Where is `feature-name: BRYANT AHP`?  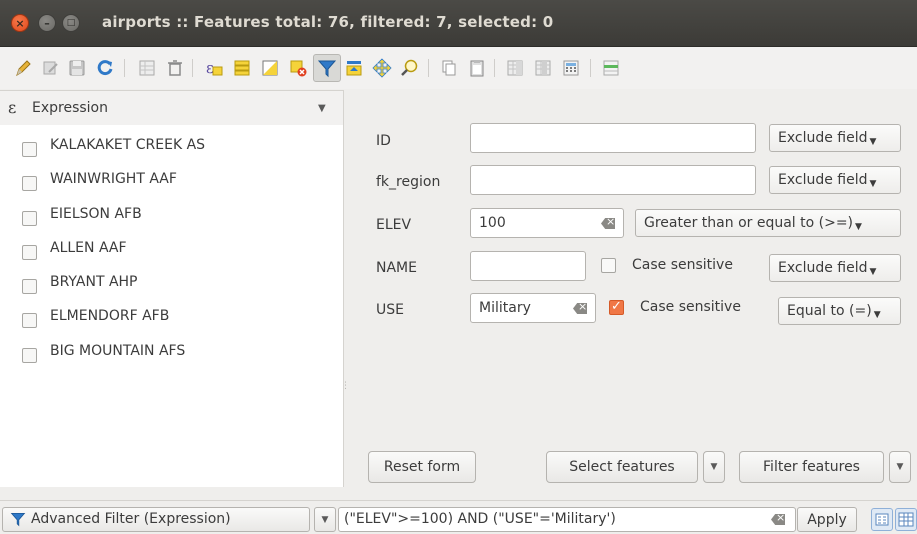 feature-name: BRYANT AHP is located at coordinates (94, 282).